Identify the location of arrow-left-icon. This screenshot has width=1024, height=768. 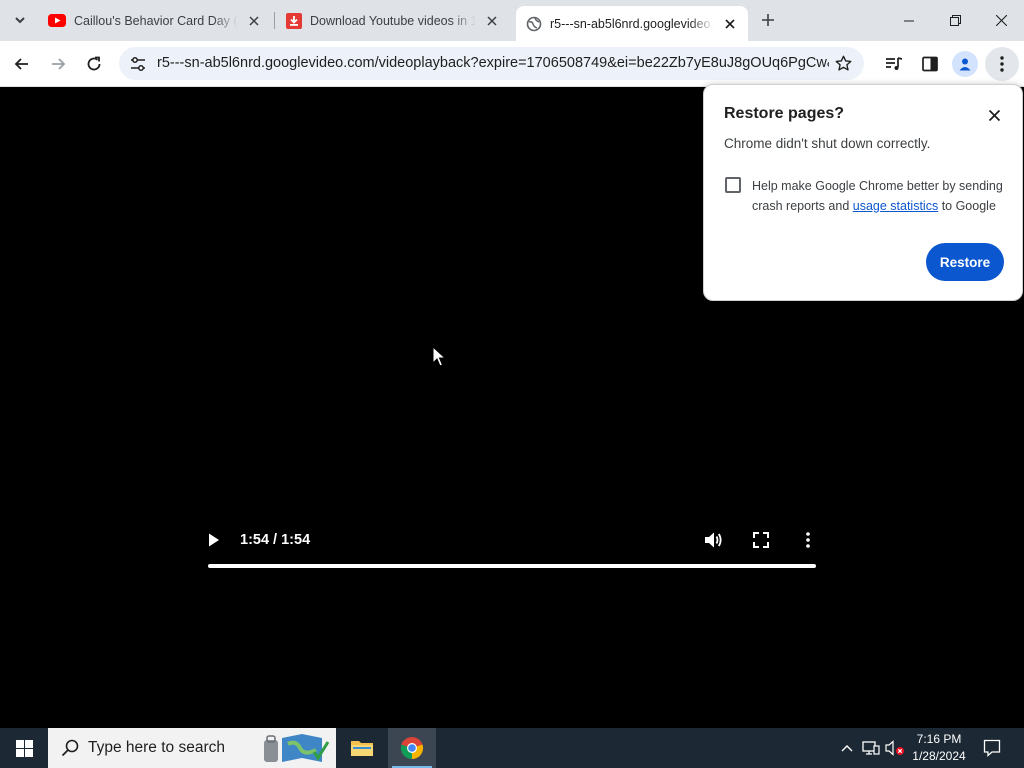
(21, 64).